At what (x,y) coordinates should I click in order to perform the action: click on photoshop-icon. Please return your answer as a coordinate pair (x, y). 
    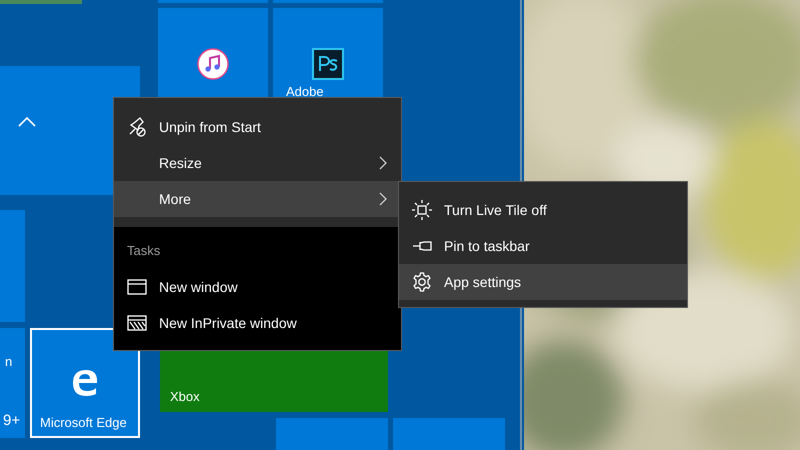
    Looking at the image, I should click on (328, 64).